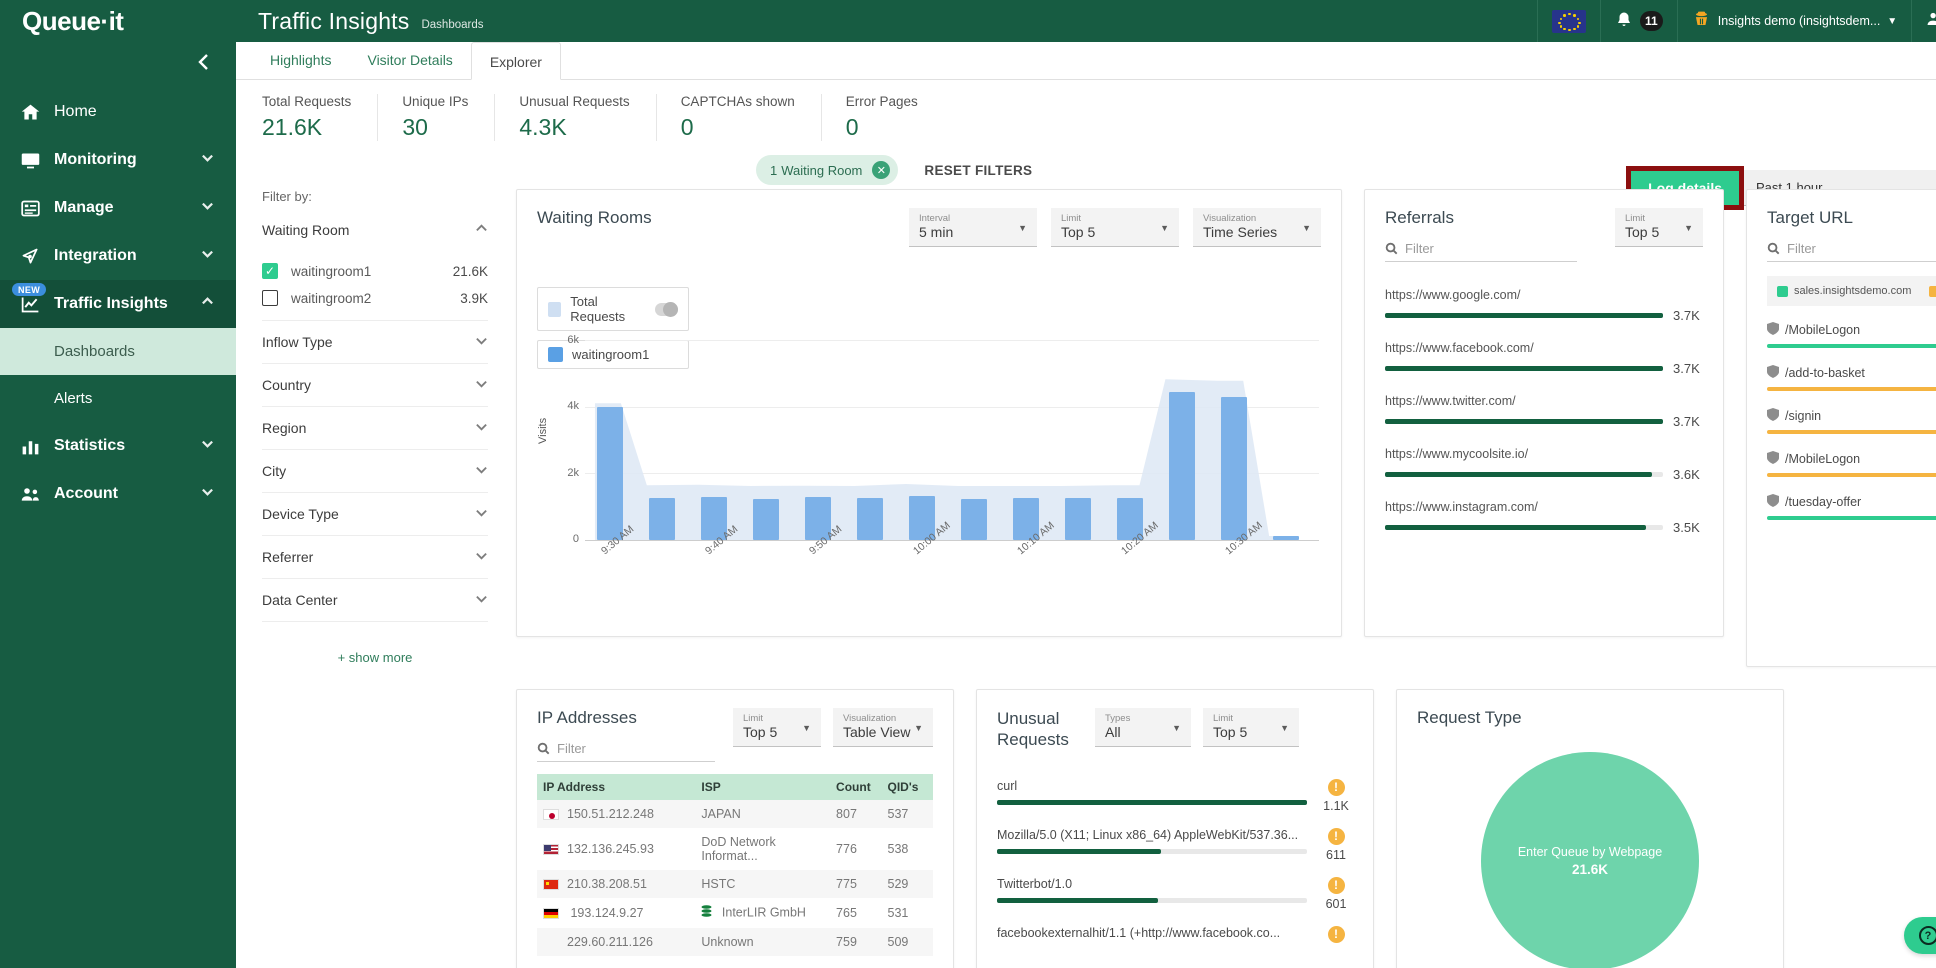 This screenshot has width=1936, height=968. Describe the element at coordinates (575, 539) in the screenshot. I see `y-tick: 0` at that location.